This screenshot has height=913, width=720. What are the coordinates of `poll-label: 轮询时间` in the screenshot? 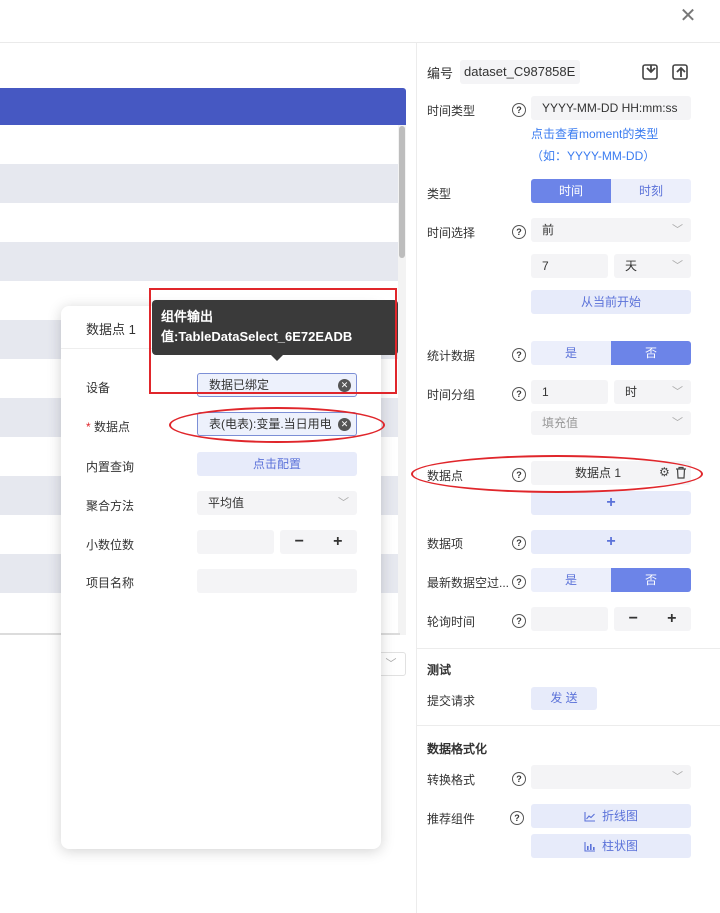 It's located at (451, 622).